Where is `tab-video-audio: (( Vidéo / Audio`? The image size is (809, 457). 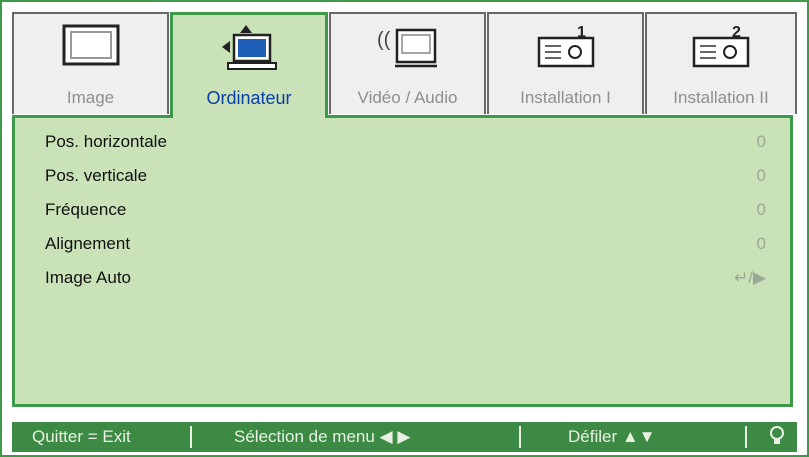 tab-video-audio: (( Vidéo / Audio is located at coordinates (407, 63).